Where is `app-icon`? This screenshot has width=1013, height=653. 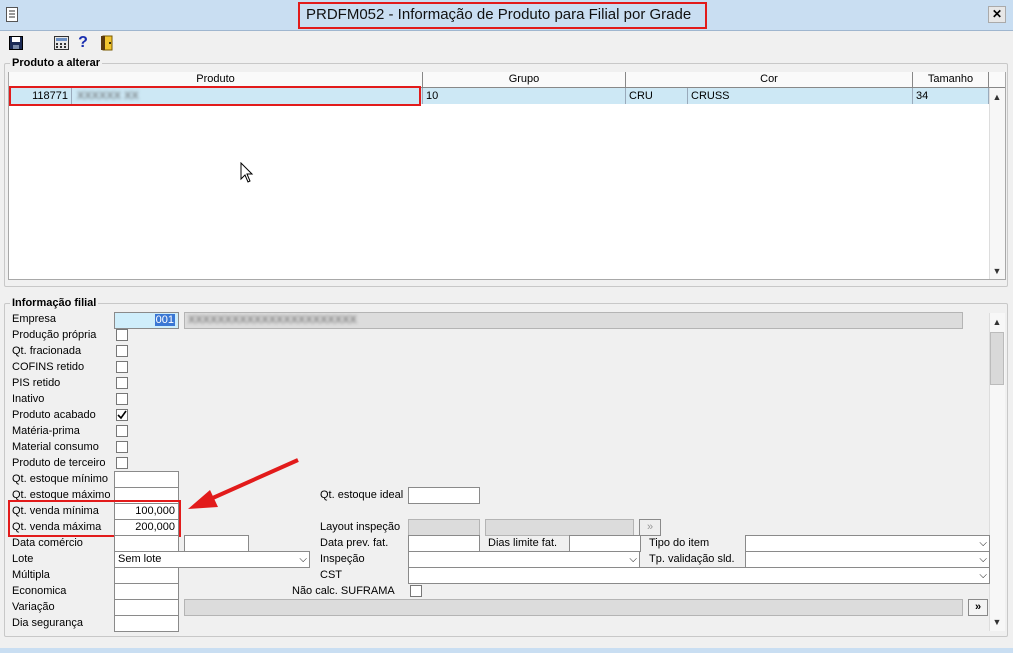 app-icon is located at coordinates (12, 14).